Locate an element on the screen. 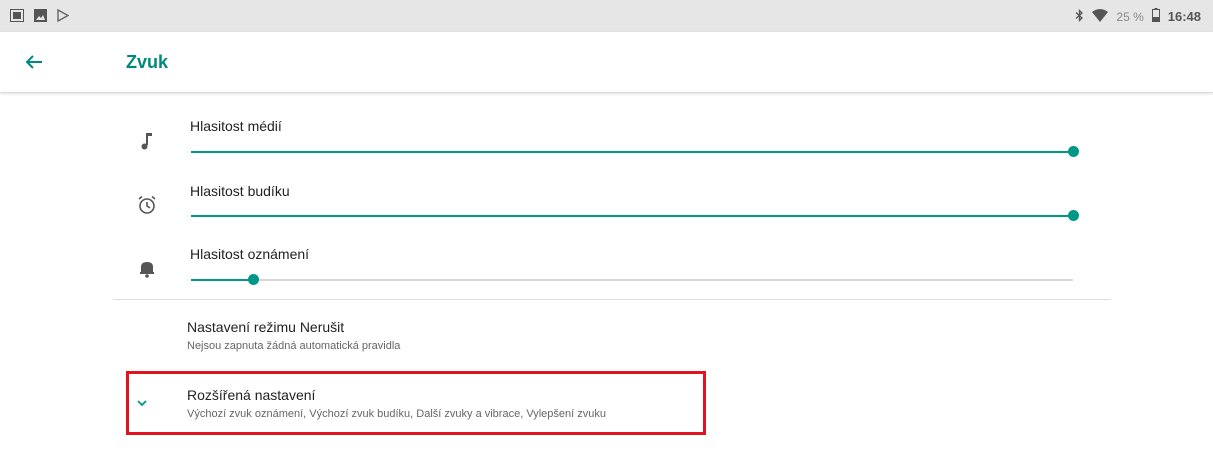 The height and width of the screenshot is (450, 1213). media-volume-thumb is located at coordinates (1073, 151).